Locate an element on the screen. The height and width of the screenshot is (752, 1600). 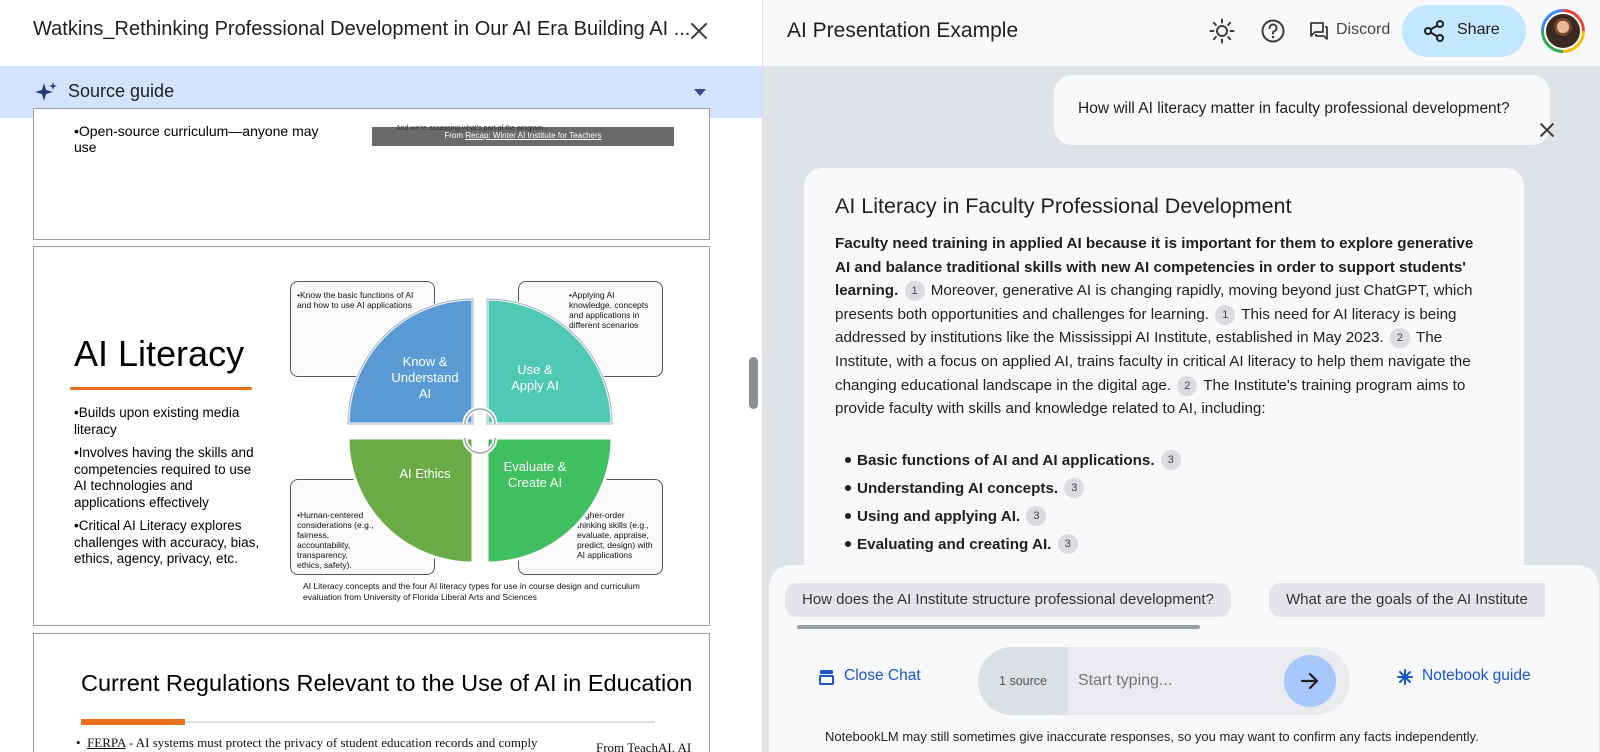
caption-link: Recap: Winter AI Institute for Teachers is located at coordinates (533, 135).